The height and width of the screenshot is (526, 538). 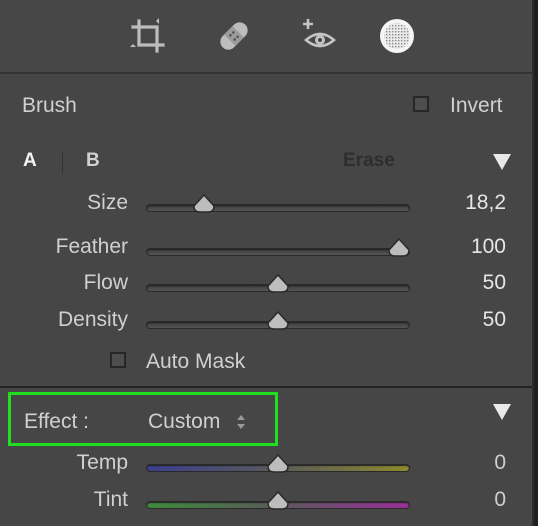 I want to click on brush-tab-a: A, so click(x=30, y=161).